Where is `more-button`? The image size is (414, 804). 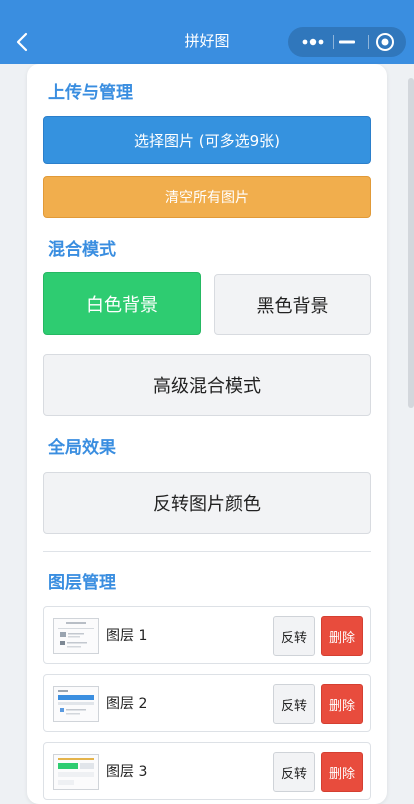
more-button is located at coordinates (313, 42).